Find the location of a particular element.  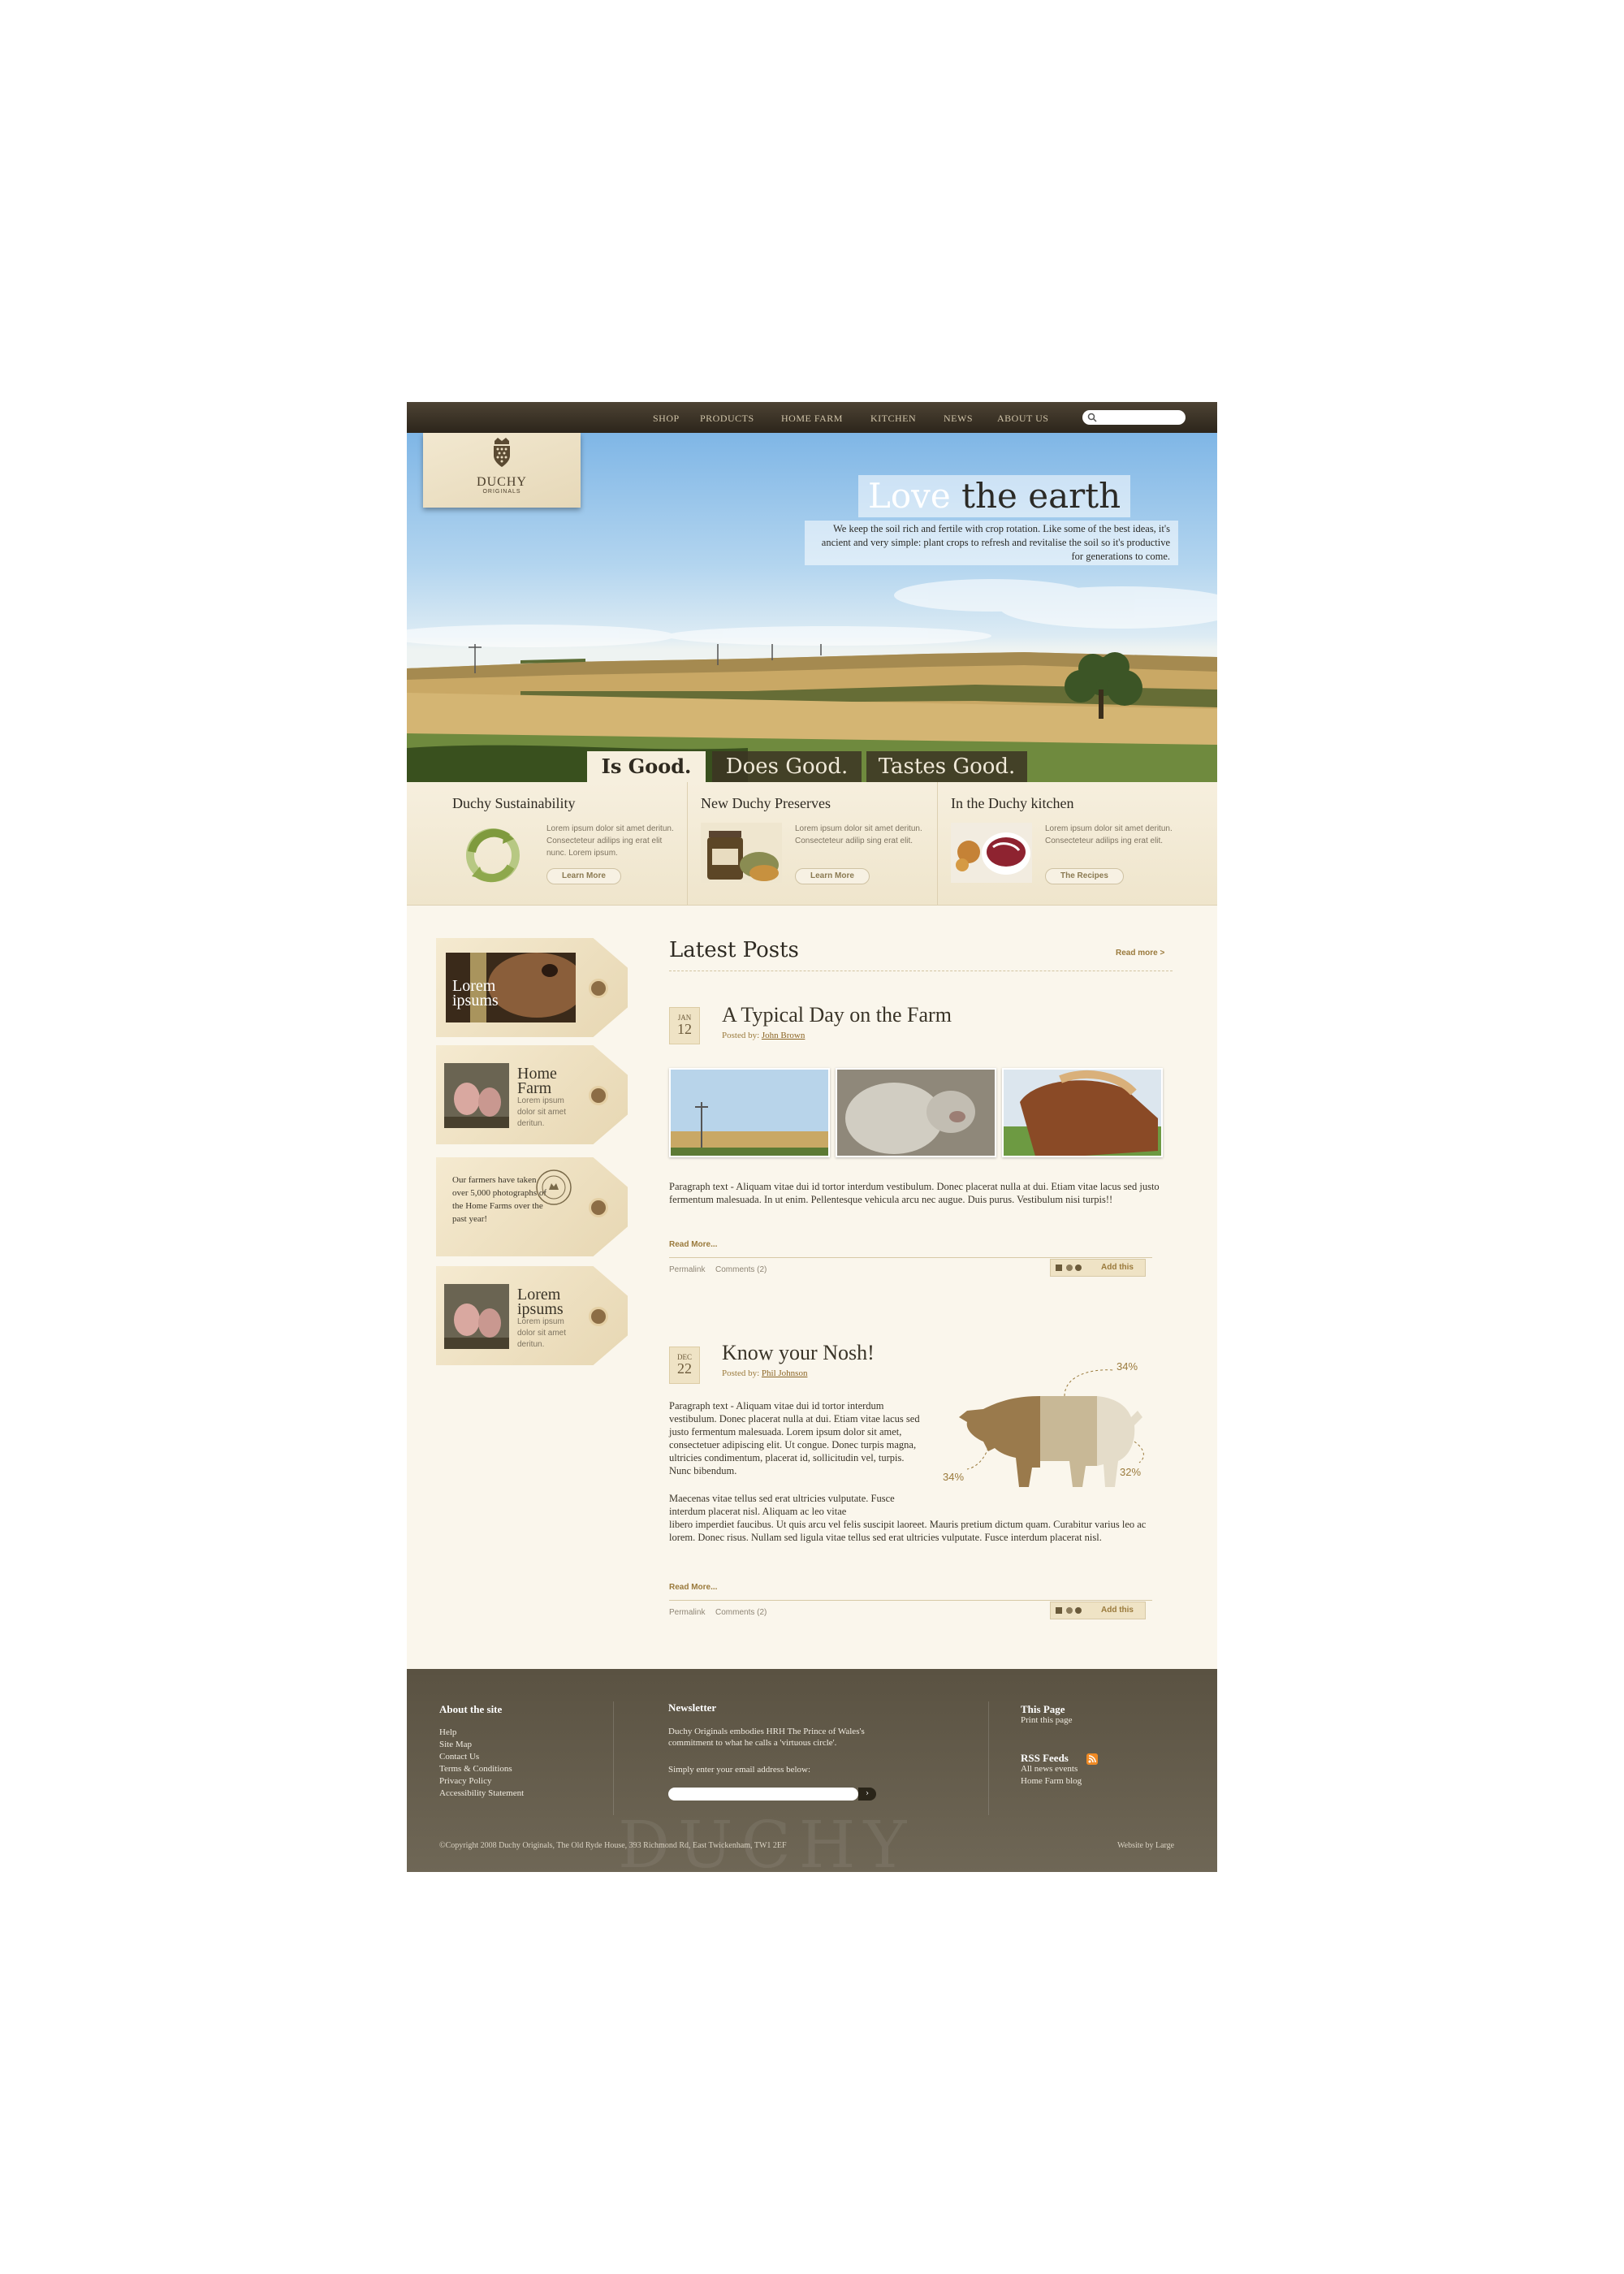

nav-products: PRODUCTS is located at coordinates (727, 419).